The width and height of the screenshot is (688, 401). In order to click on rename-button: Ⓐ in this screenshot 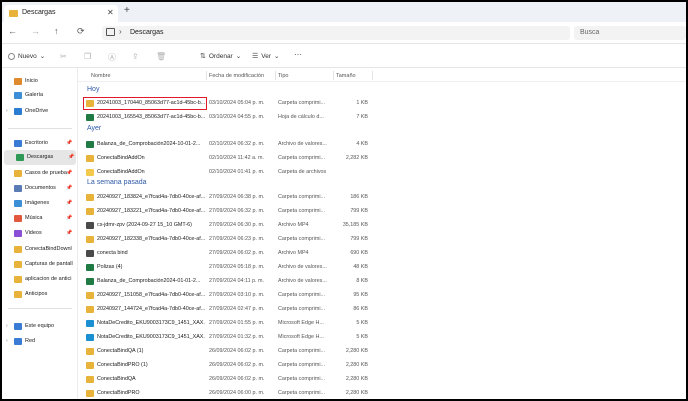, I will do `click(112, 57)`.